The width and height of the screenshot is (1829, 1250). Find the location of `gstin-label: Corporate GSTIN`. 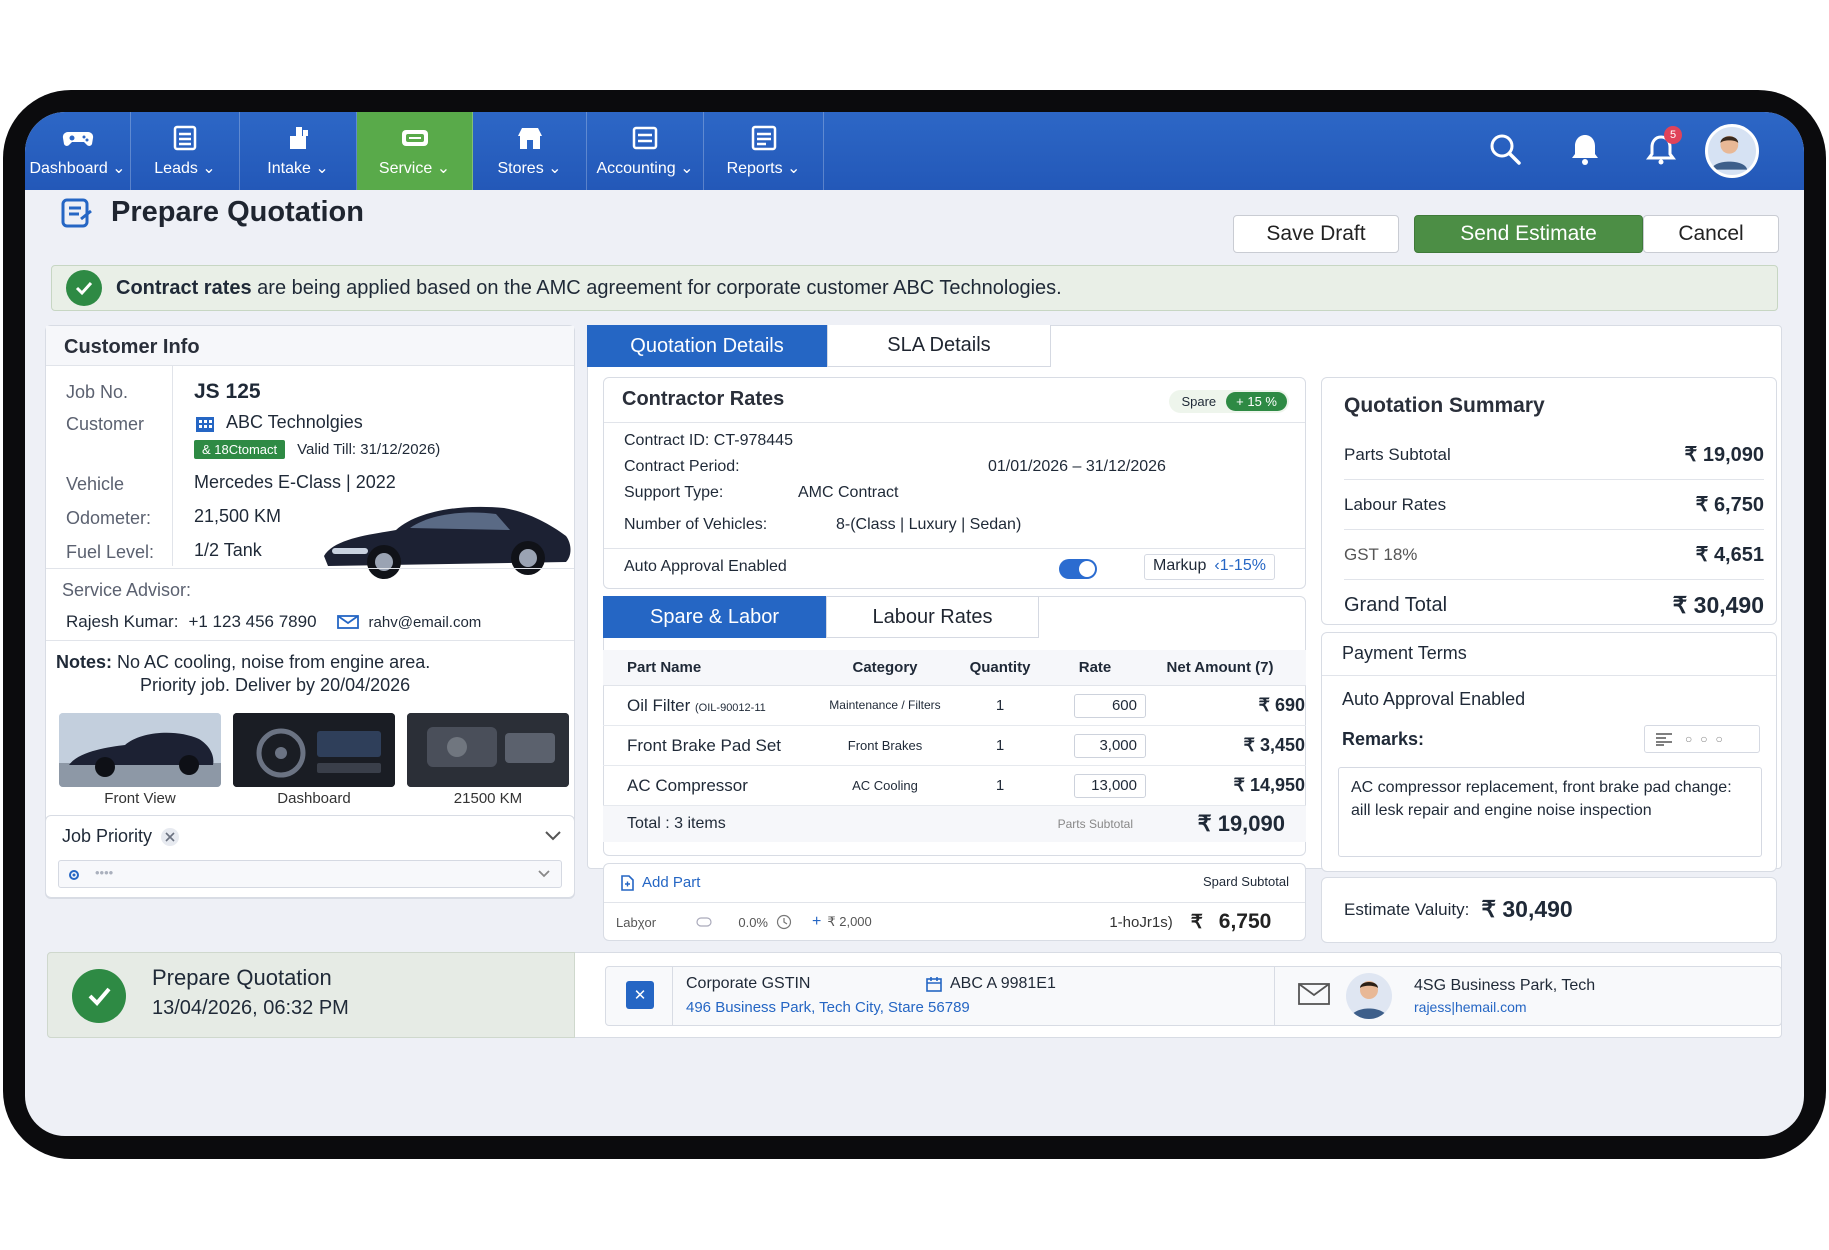

gstin-label: Corporate GSTIN is located at coordinates (748, 983).